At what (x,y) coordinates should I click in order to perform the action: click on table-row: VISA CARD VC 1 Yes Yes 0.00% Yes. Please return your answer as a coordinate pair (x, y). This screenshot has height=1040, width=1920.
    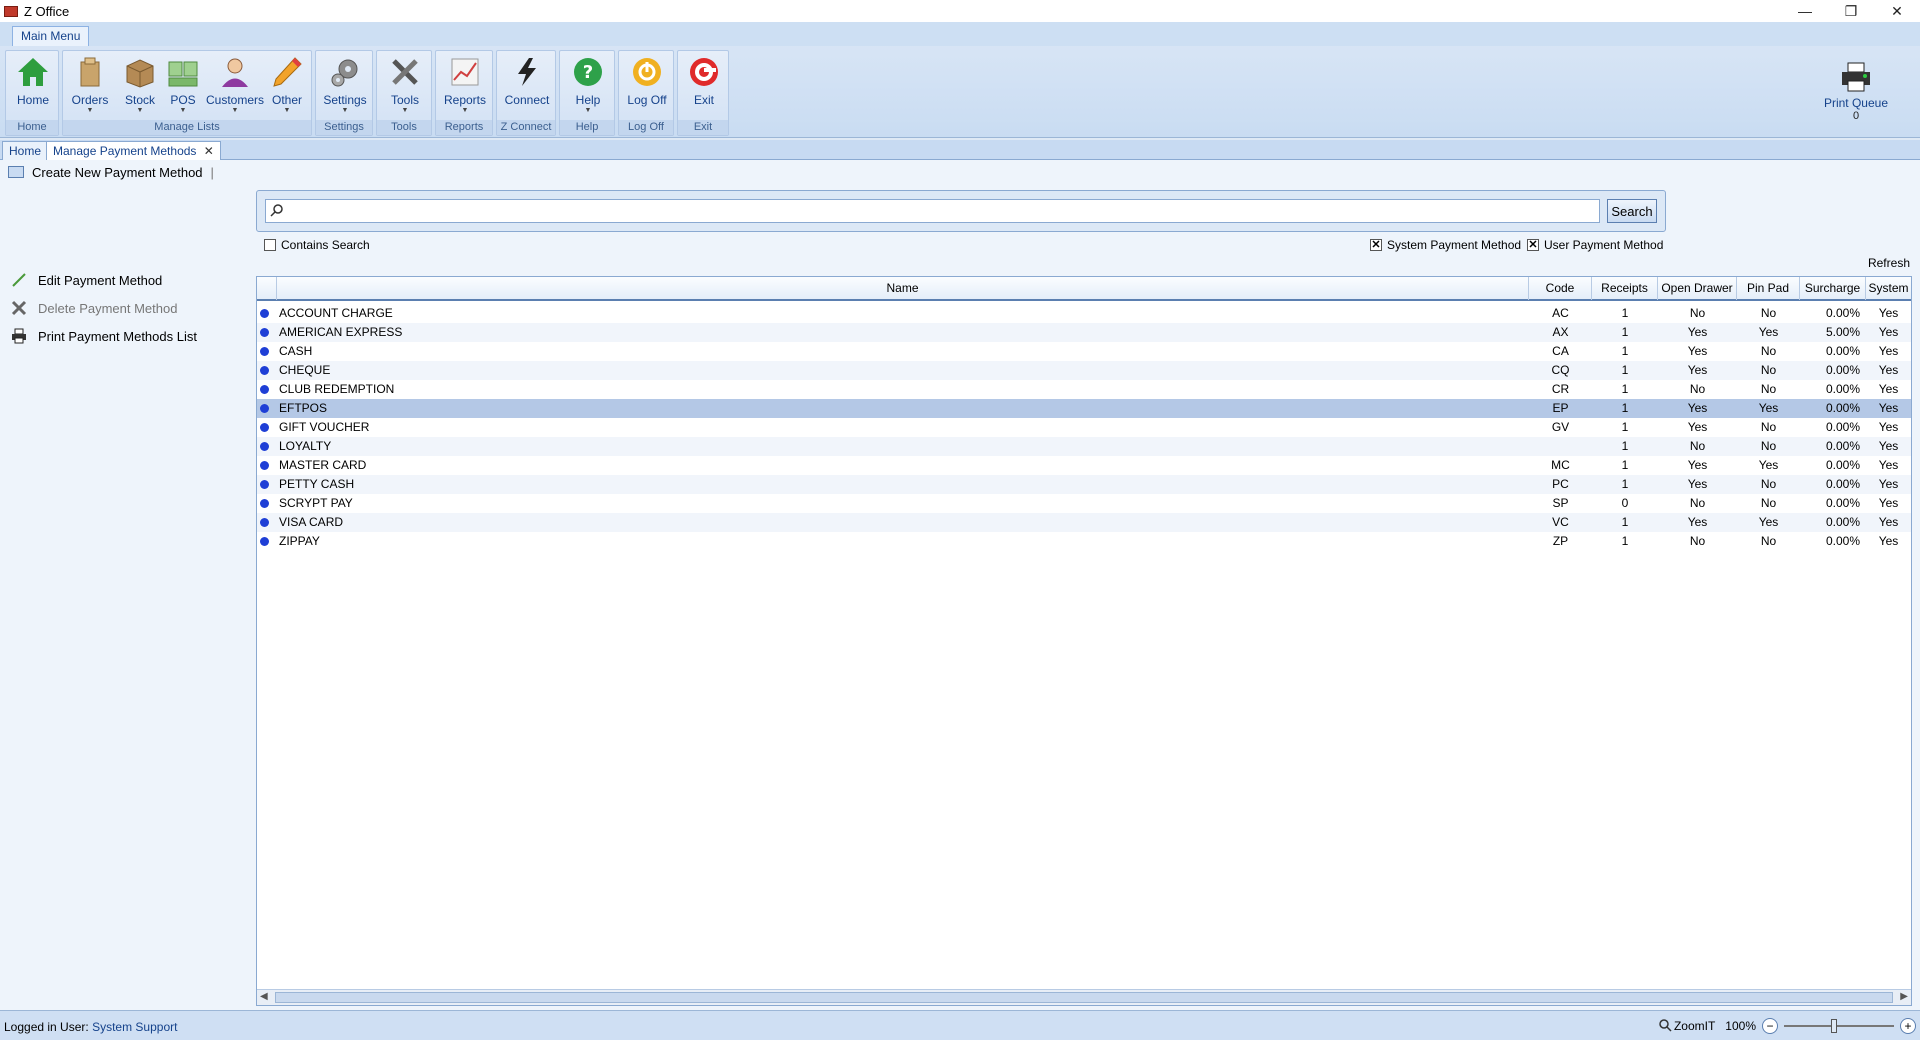
    Looking at the image, I should click on (1084, 522).